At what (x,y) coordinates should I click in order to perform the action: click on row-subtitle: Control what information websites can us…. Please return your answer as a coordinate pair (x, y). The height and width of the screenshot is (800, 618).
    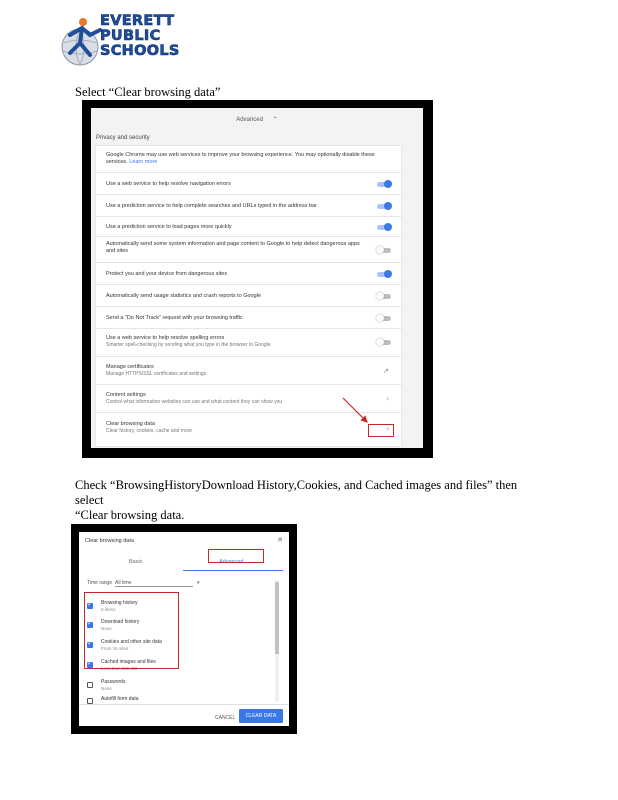
    Looking at the image, I should click on (194, 402).